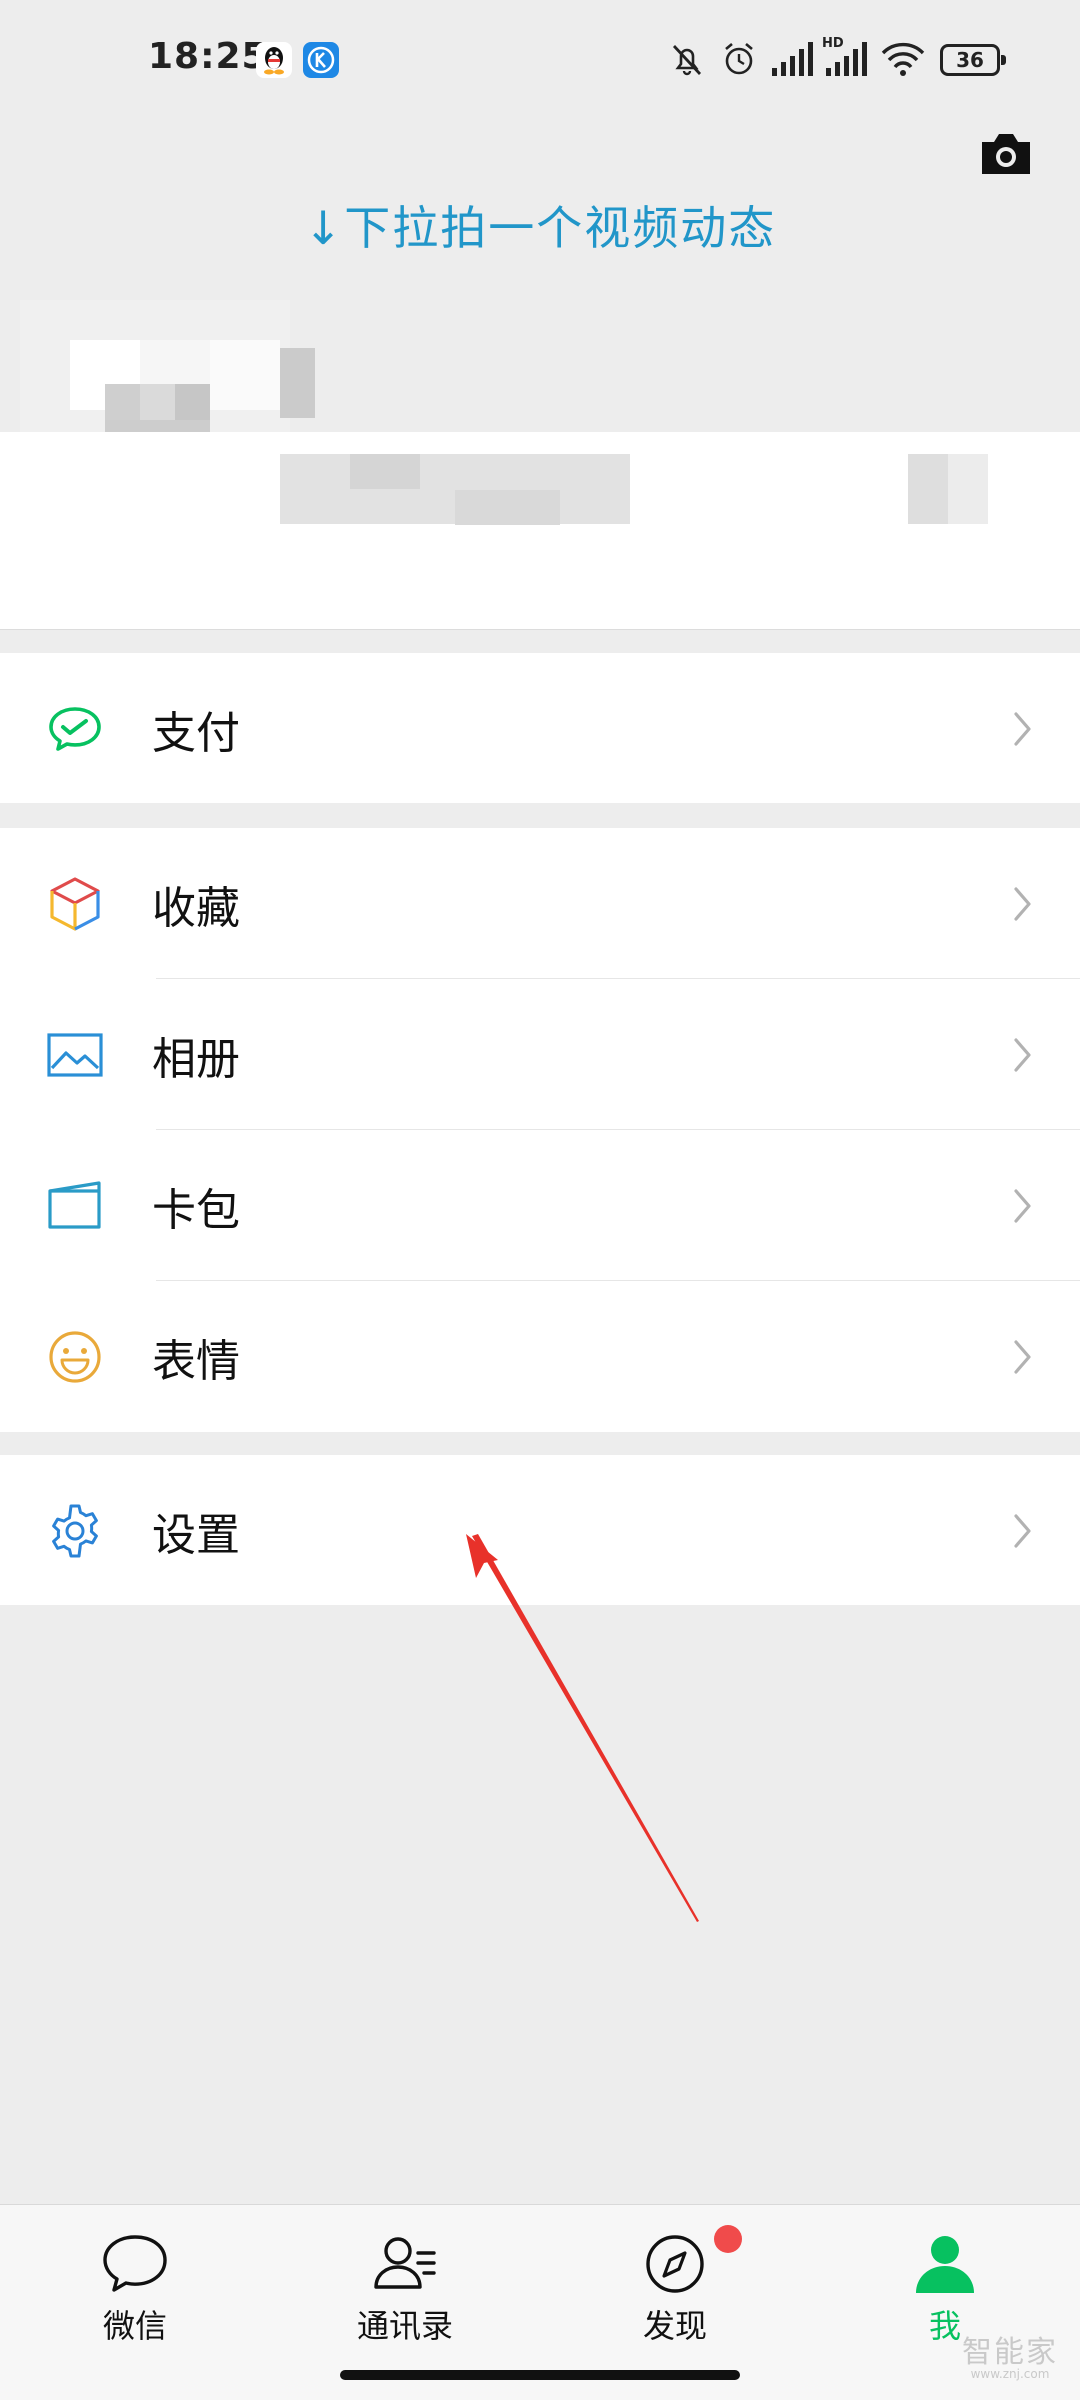  I want to click on pull-down-video-hint: ↓下拉拍一个视频动态, so click(540, 225).